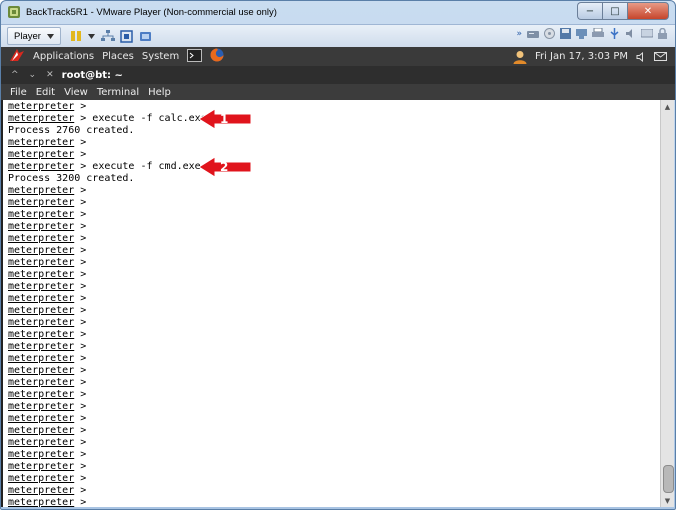  Describe the element at coordinates (225, 169) in the screenshot. I see `annotation-arrow: 2` at that location.